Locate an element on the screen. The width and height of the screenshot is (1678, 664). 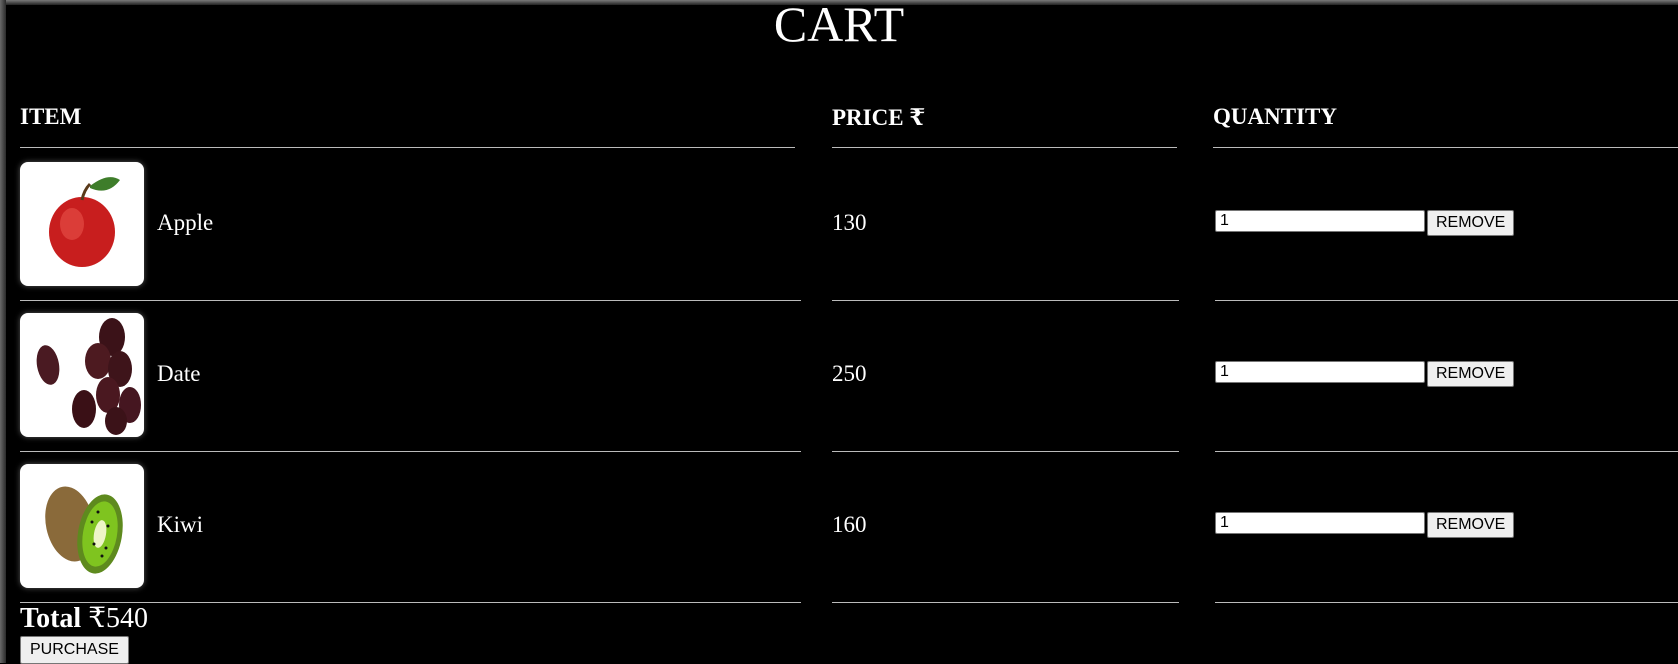
total-label: Total is located at coordinates (51, 618).